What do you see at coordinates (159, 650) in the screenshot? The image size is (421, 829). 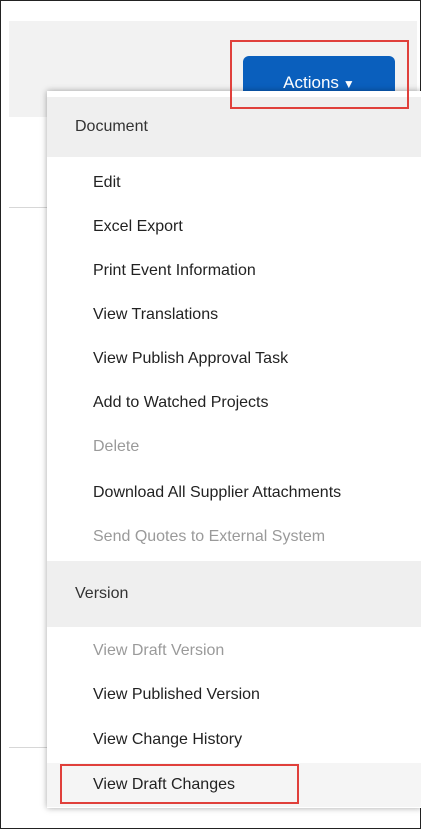 I see `menu-item-view-draft-version: View Draft Version` at bounding box center [159, 650].